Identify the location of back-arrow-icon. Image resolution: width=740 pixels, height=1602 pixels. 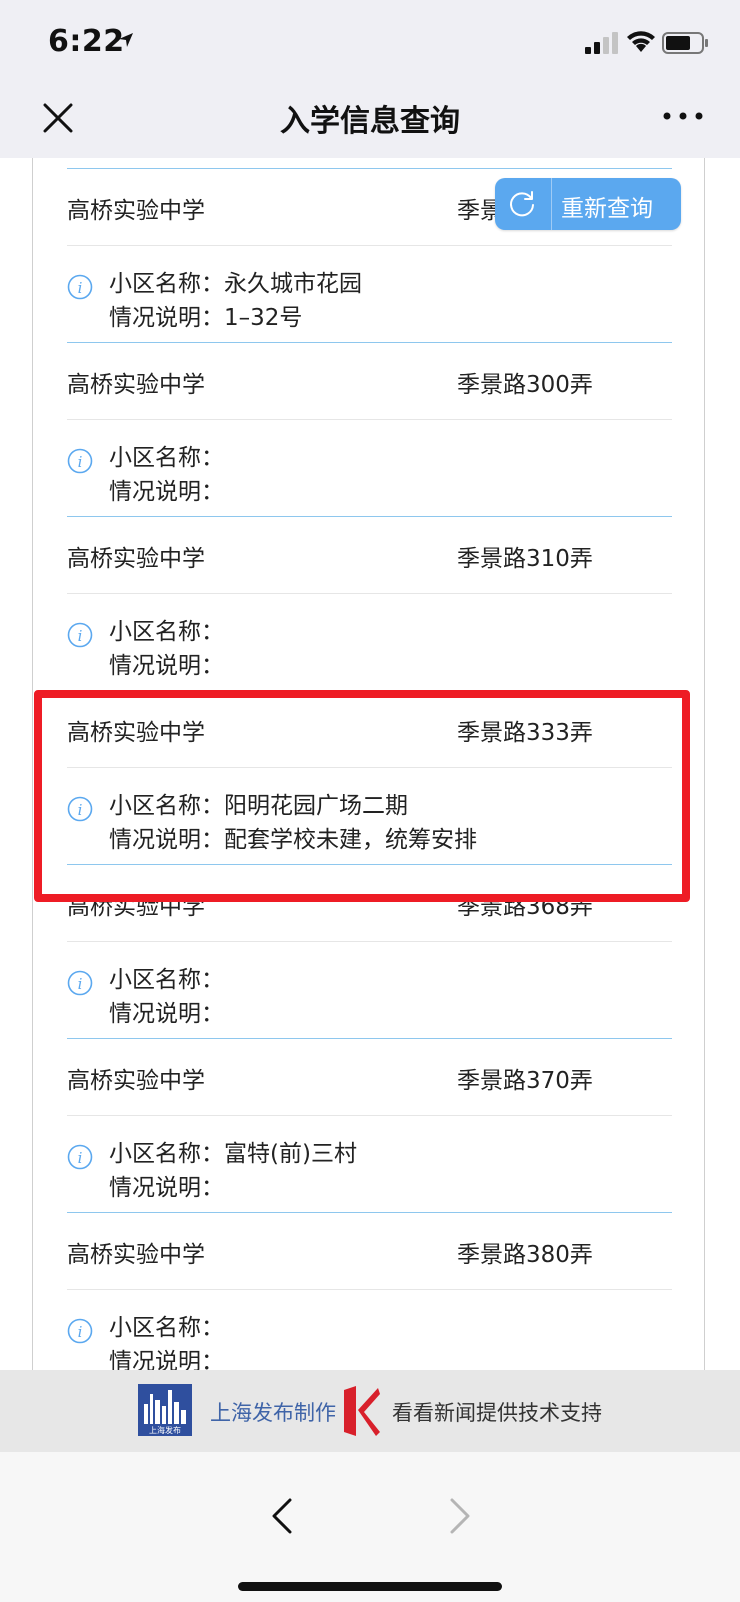
(282, 1516).